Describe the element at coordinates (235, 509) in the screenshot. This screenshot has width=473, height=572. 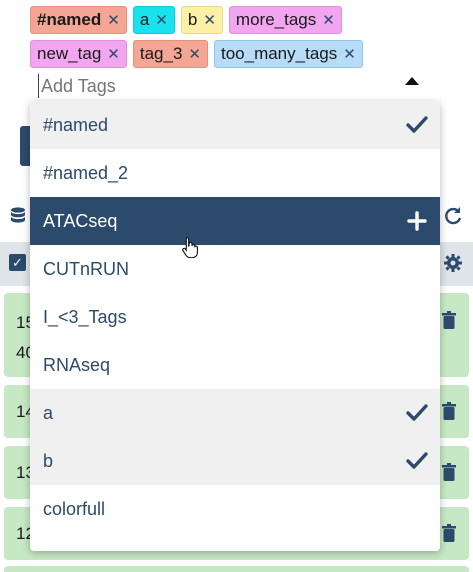
I see `option-colorfull: colorfull` at that location.